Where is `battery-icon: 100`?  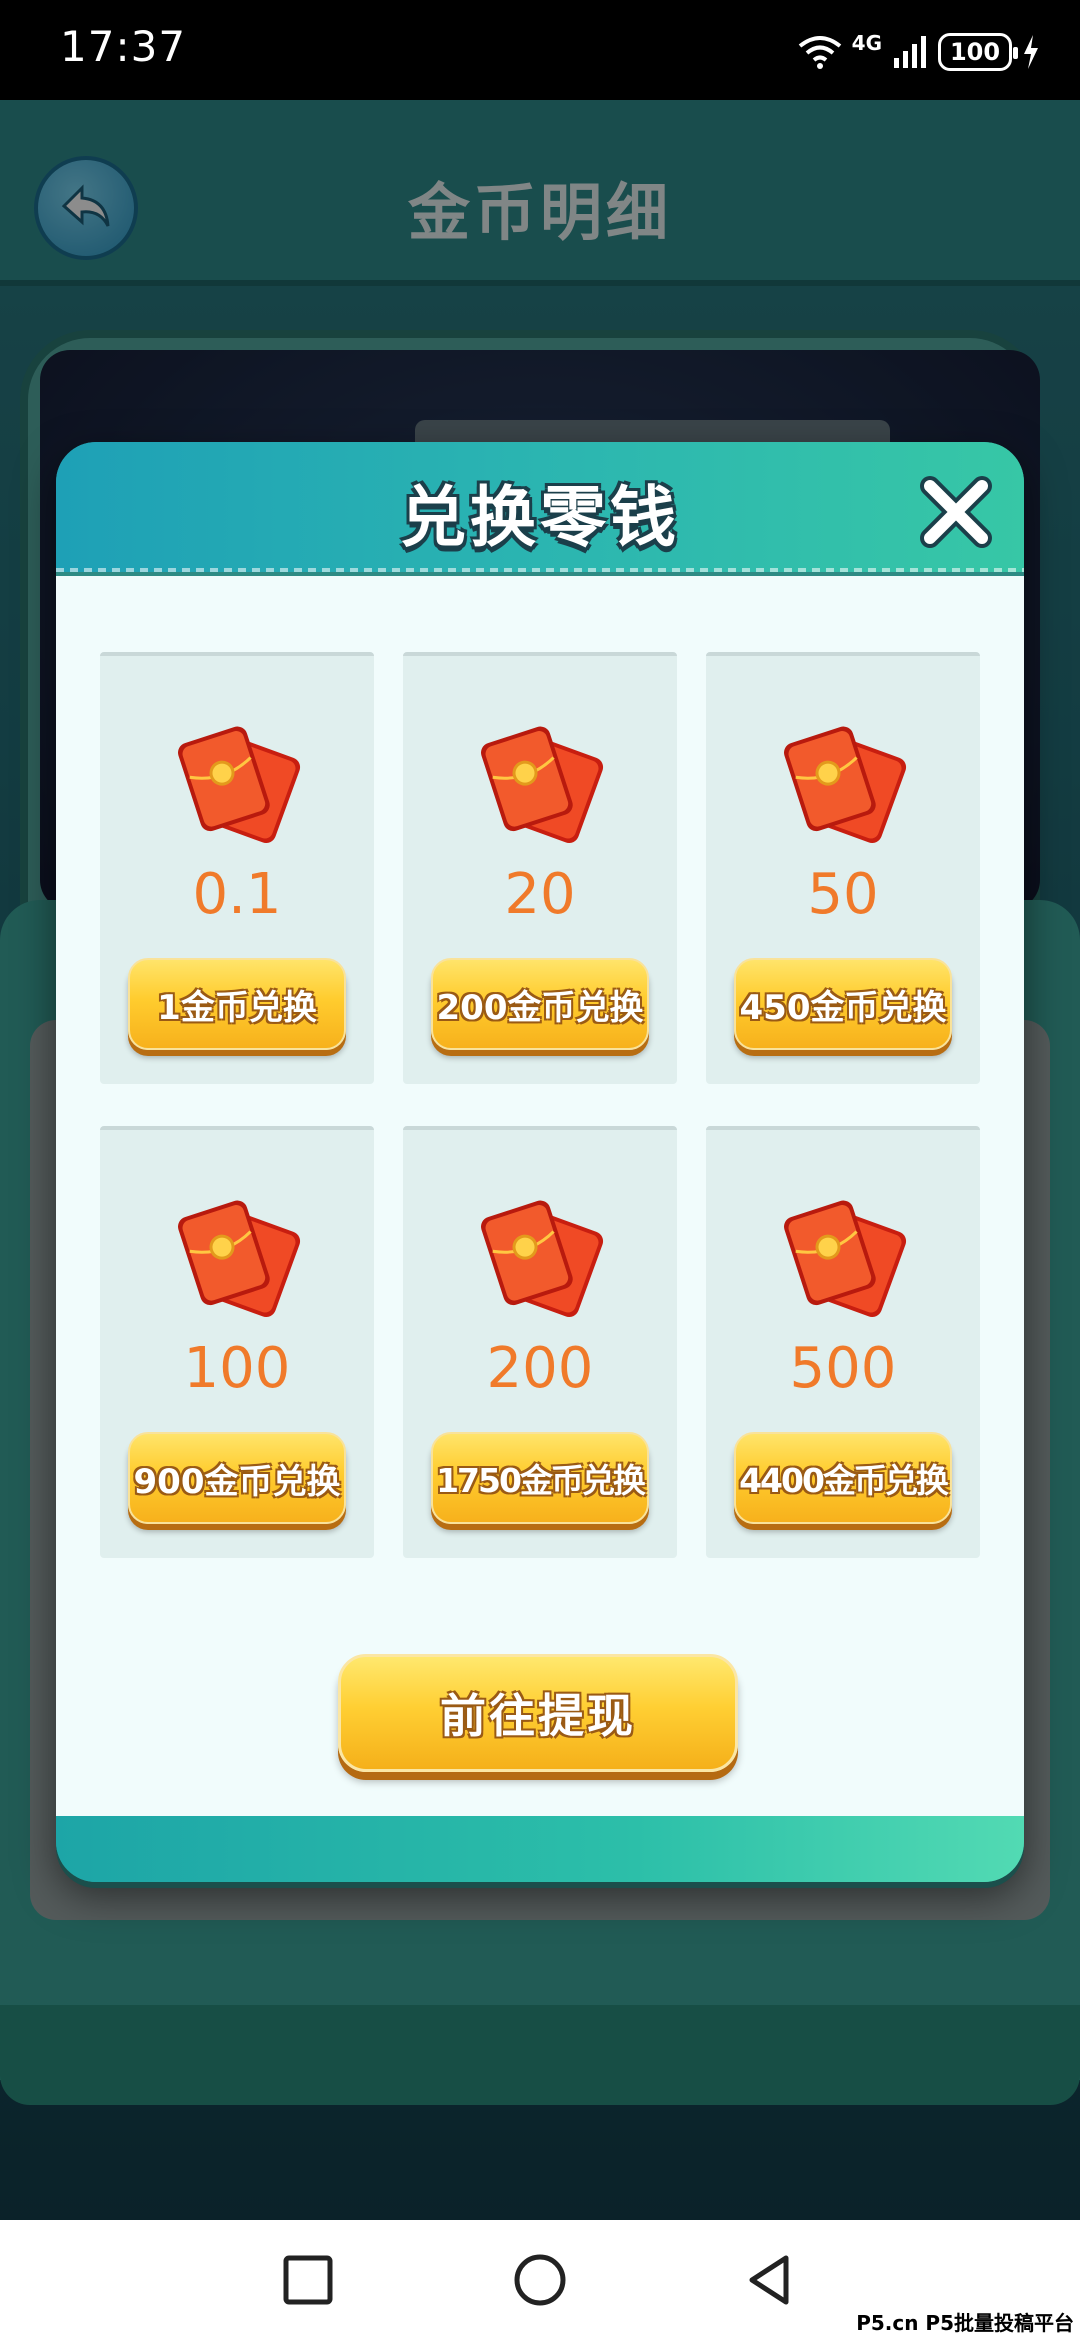
battery-icon: 100 is located at coordinates (978, 52).